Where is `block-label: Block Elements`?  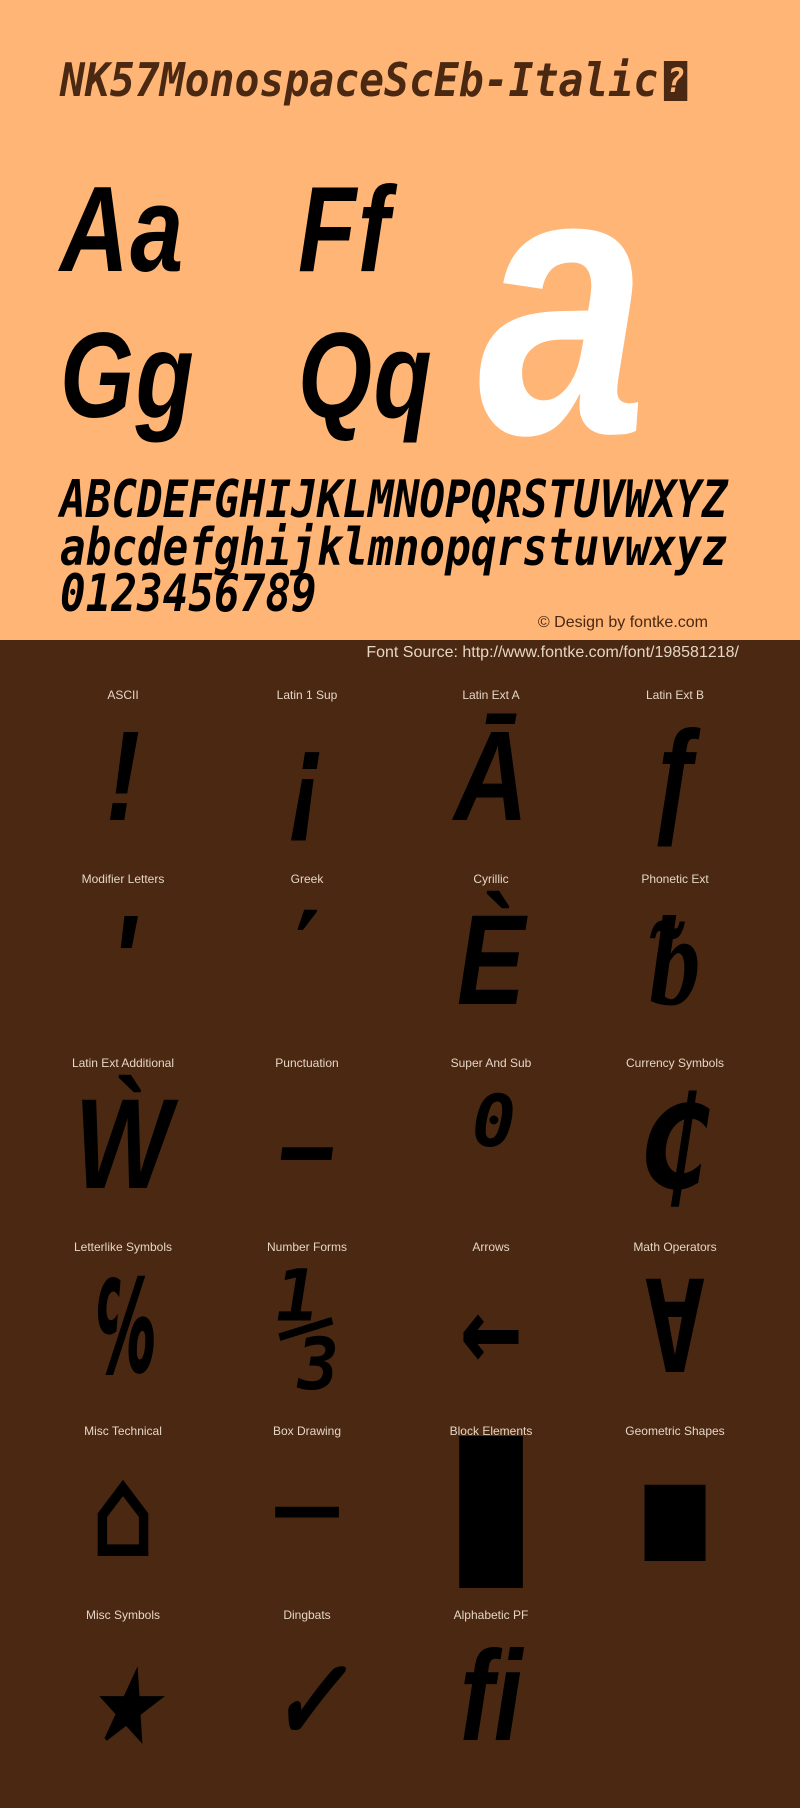 block-label: Block Elements is located at coordinates (491, 1431).